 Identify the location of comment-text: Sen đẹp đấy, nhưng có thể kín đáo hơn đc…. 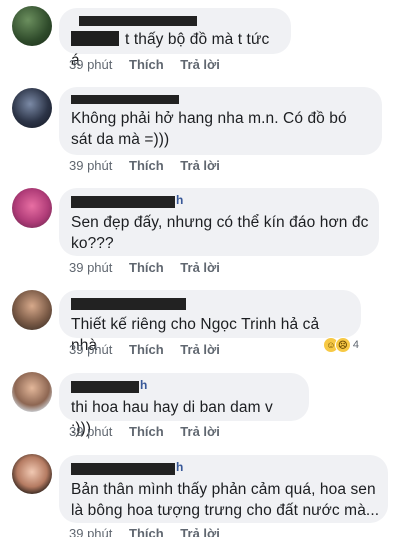
(220, 233).